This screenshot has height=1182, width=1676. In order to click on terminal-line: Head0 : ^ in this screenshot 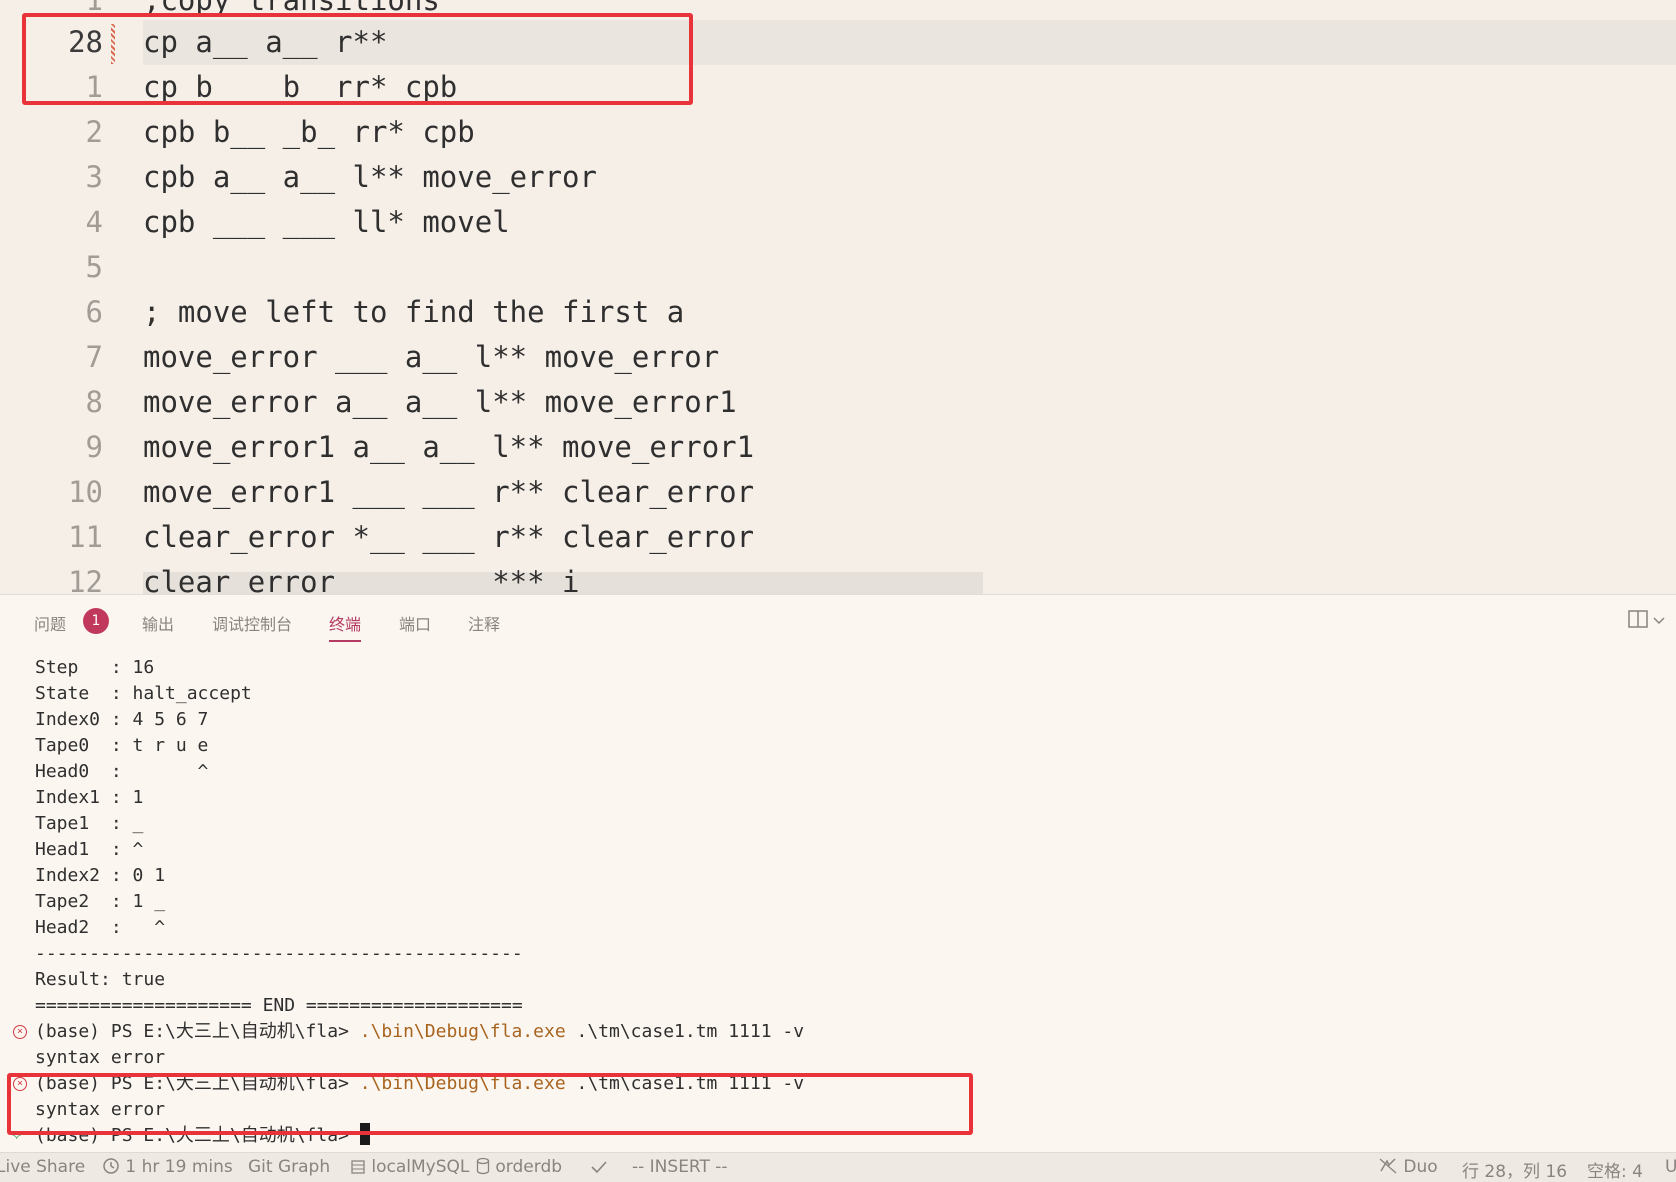, I will do `click(122, 771)`.